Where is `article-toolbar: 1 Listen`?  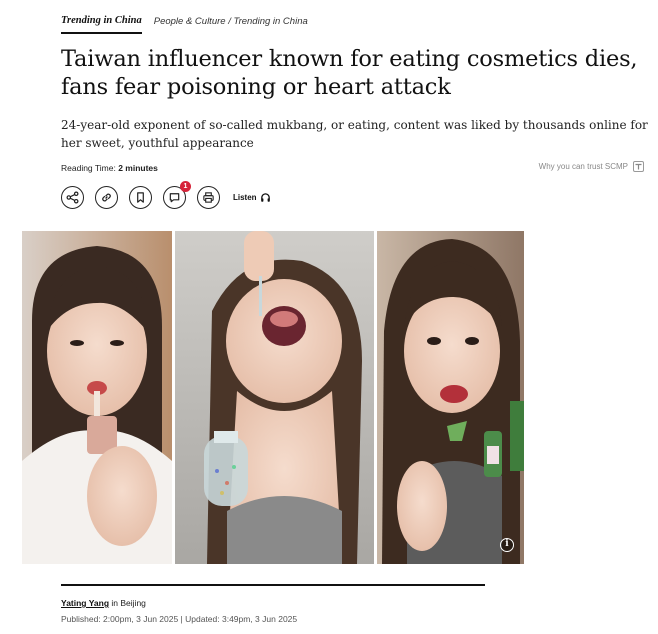
article-toolbar: 1 Listen is located at coordinates (166, 195).